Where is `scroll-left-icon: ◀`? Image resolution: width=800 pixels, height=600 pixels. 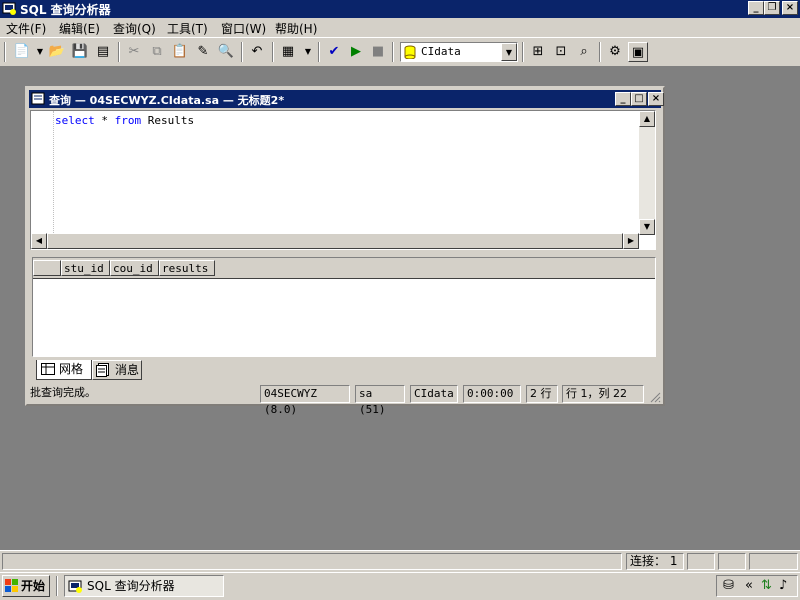 scroll-left-icon: ◀ is located at coordinates (39, 241).